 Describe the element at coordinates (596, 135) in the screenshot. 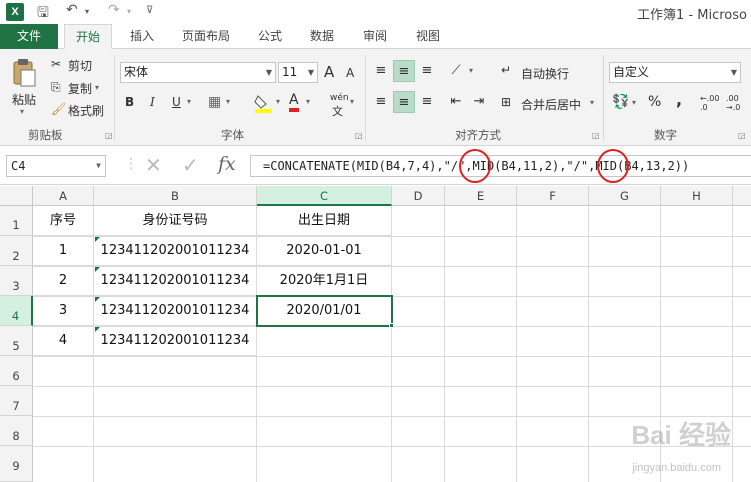

I see `alignment-launcher-icon: ◲` at that location.